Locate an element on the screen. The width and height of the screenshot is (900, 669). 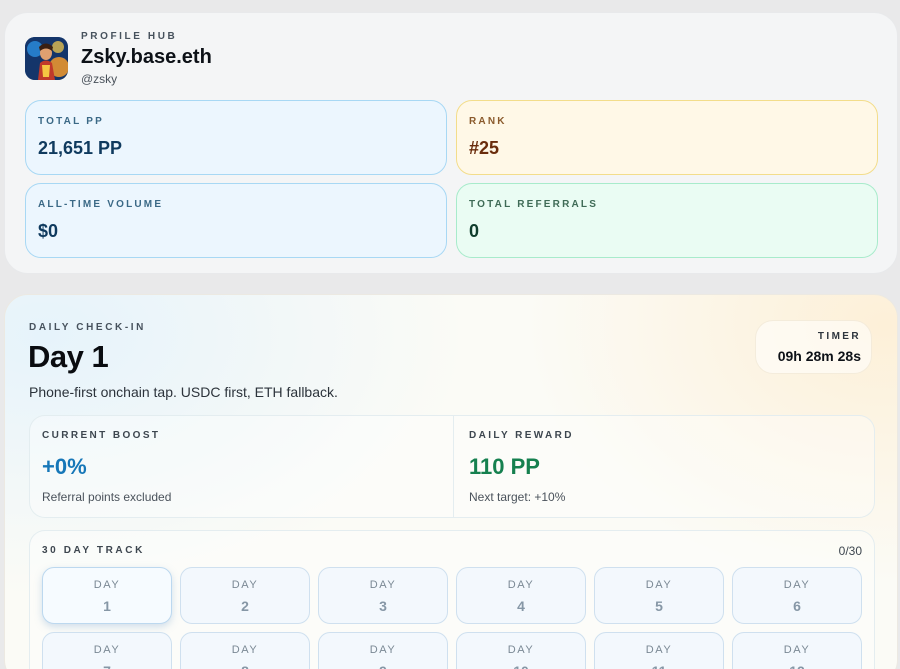
profile-name: Zsky.base.eth is located at coordinates (146, 57).